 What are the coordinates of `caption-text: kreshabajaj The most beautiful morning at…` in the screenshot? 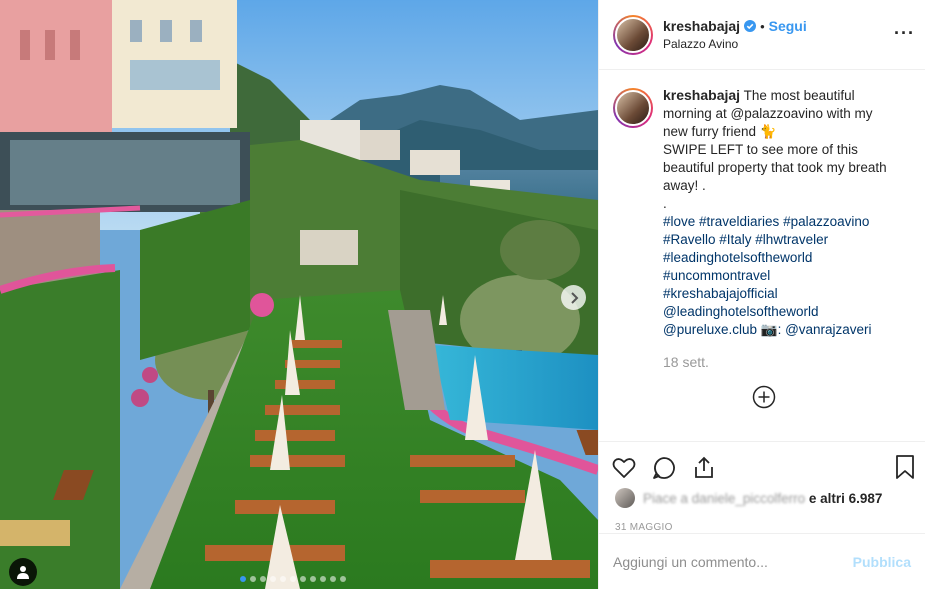 It's located at (787, 149).